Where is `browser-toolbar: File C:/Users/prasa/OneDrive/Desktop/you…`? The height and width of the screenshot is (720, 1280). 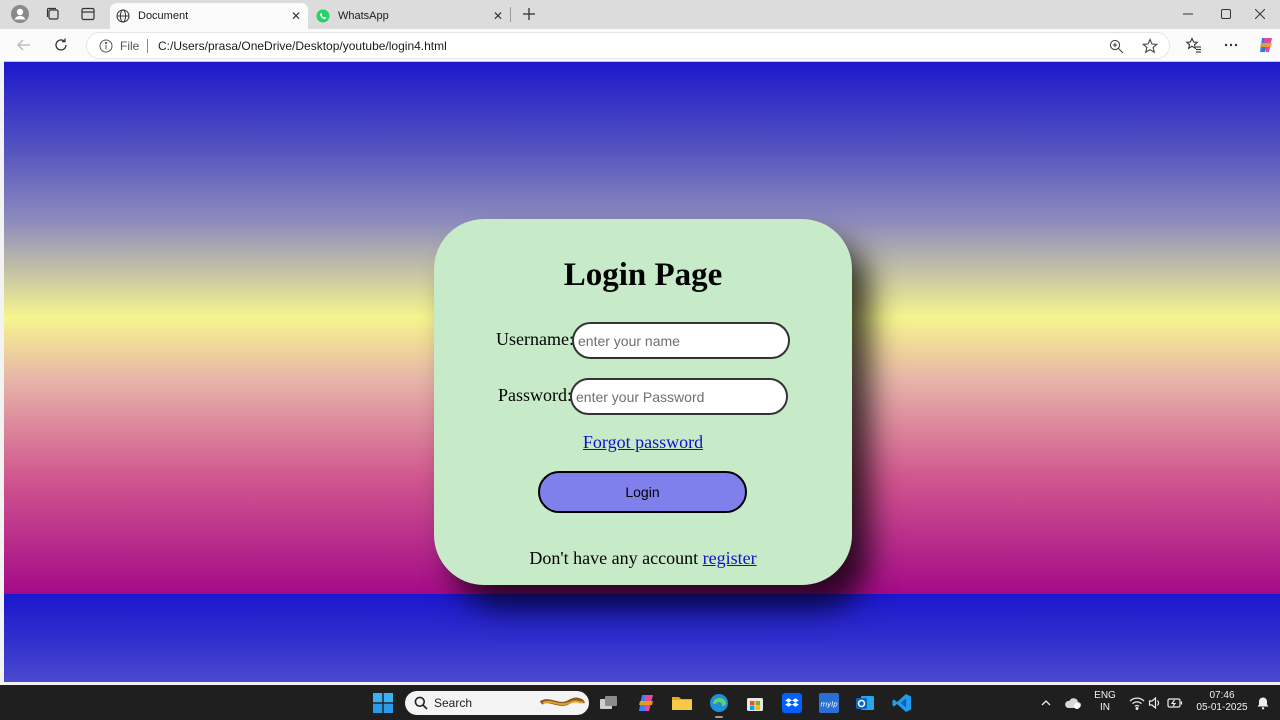 browser-toolbar: File C:/Users/prasa/OneDrive/Desktop/you… is located at coordinates (640, 45).